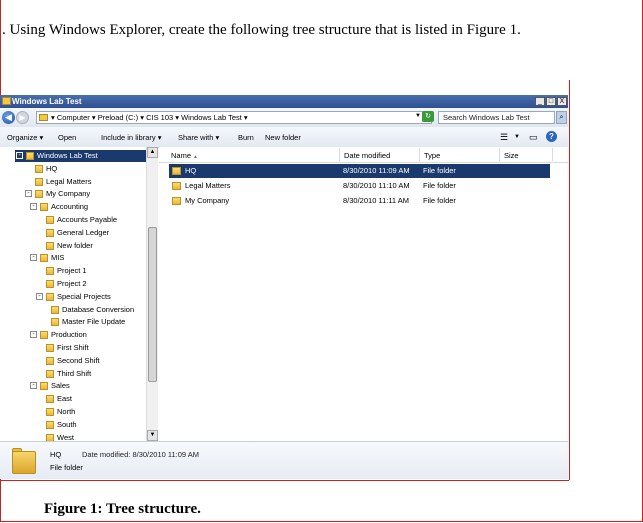  I want to click on tree-item: West, so click(73, 436).